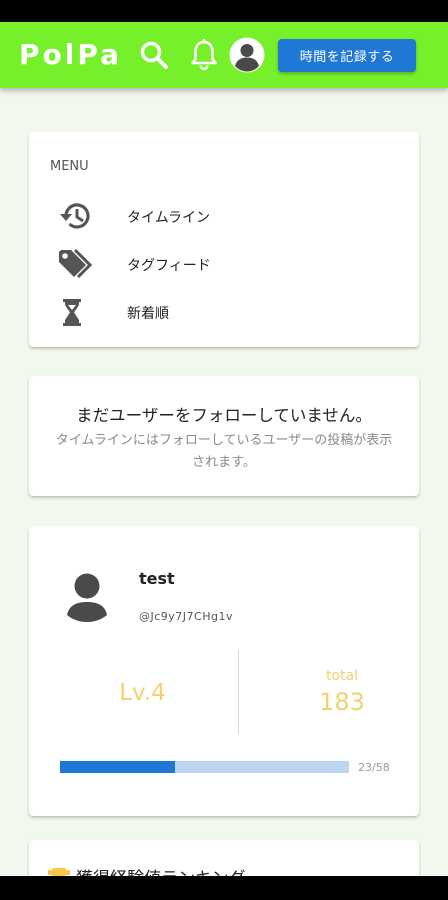  I want to click on menu-heading: MENU, so click(69, 166).